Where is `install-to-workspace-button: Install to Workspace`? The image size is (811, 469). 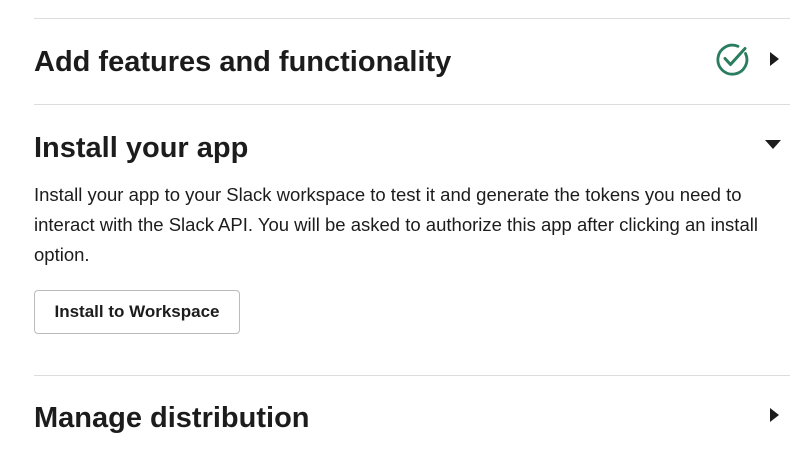 install-to-workspace-button: Install to Workspace is located at coordinates (137, 312).